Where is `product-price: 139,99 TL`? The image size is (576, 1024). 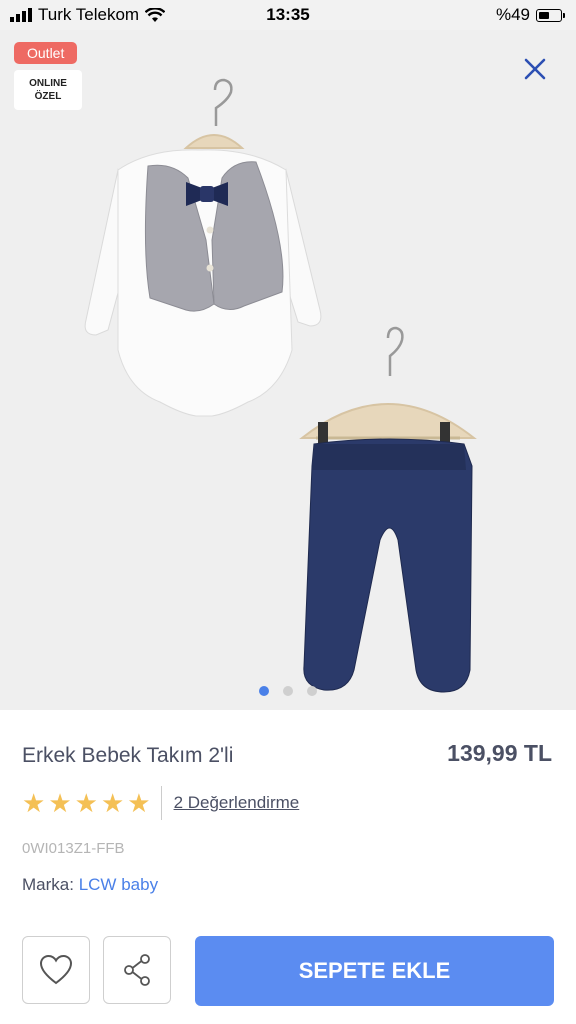
product-price: 139,99 TL is located at coordinates (499, 753).